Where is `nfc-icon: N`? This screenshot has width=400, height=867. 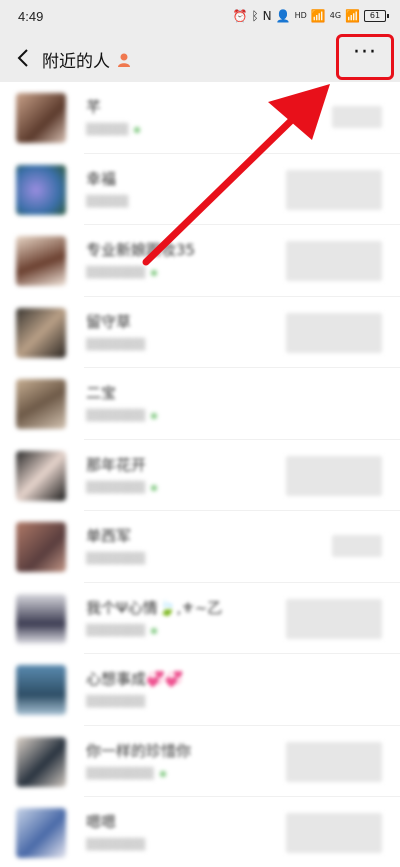
nfc-icon: N is located at coordinates (267, 16).